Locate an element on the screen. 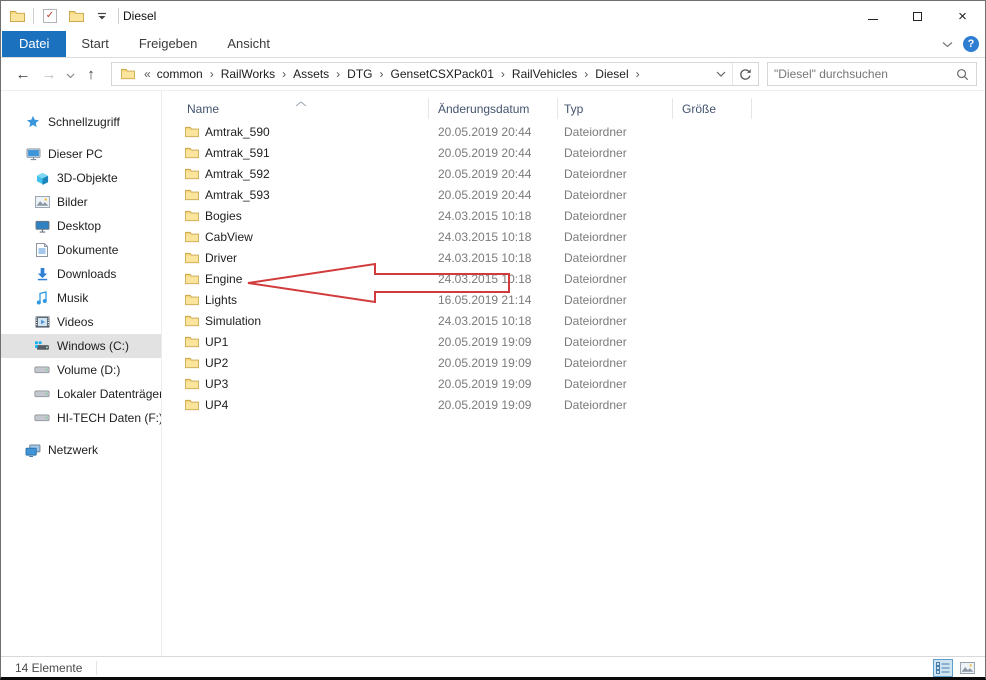 The width and height of the screenshot is (986, 680). tab-freigeben: Freigeben is located at coordinates (168, 44).